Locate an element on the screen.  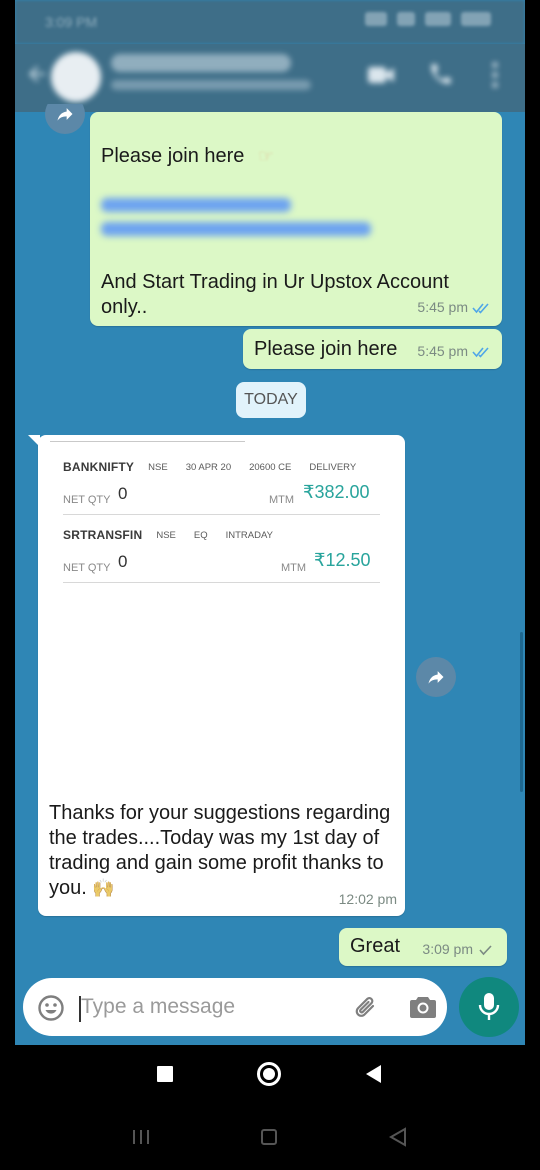
paperclip-icon is located at coordinates (367, 1008).